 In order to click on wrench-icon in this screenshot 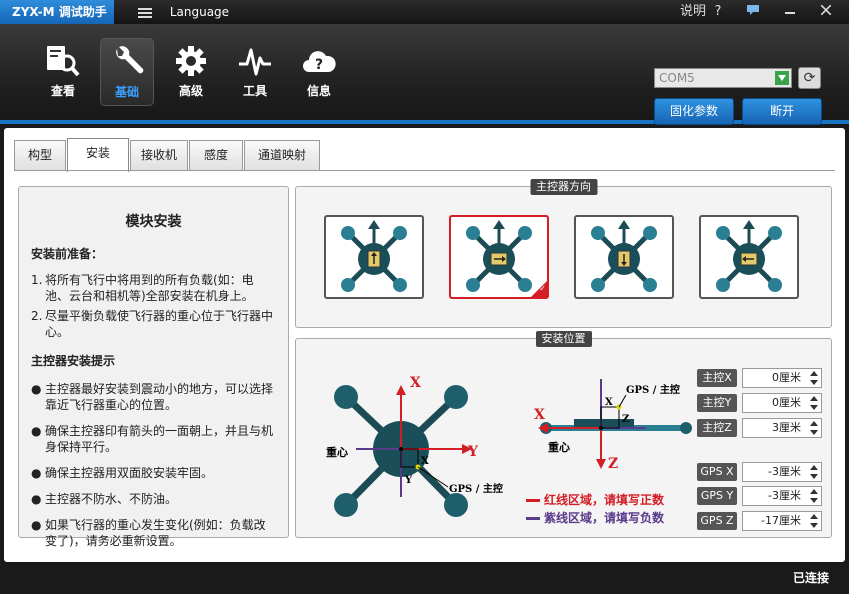, I will do `click(130, 60)`.